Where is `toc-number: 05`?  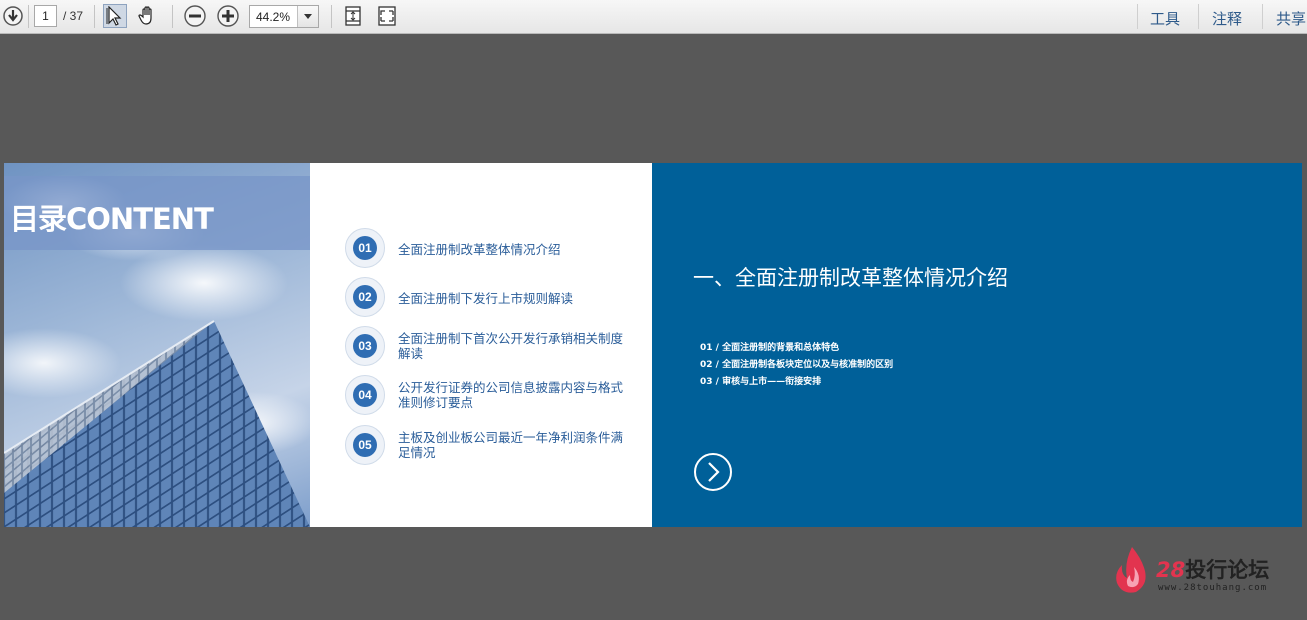 toc-number: 05 is located at coordinates (365, 445).